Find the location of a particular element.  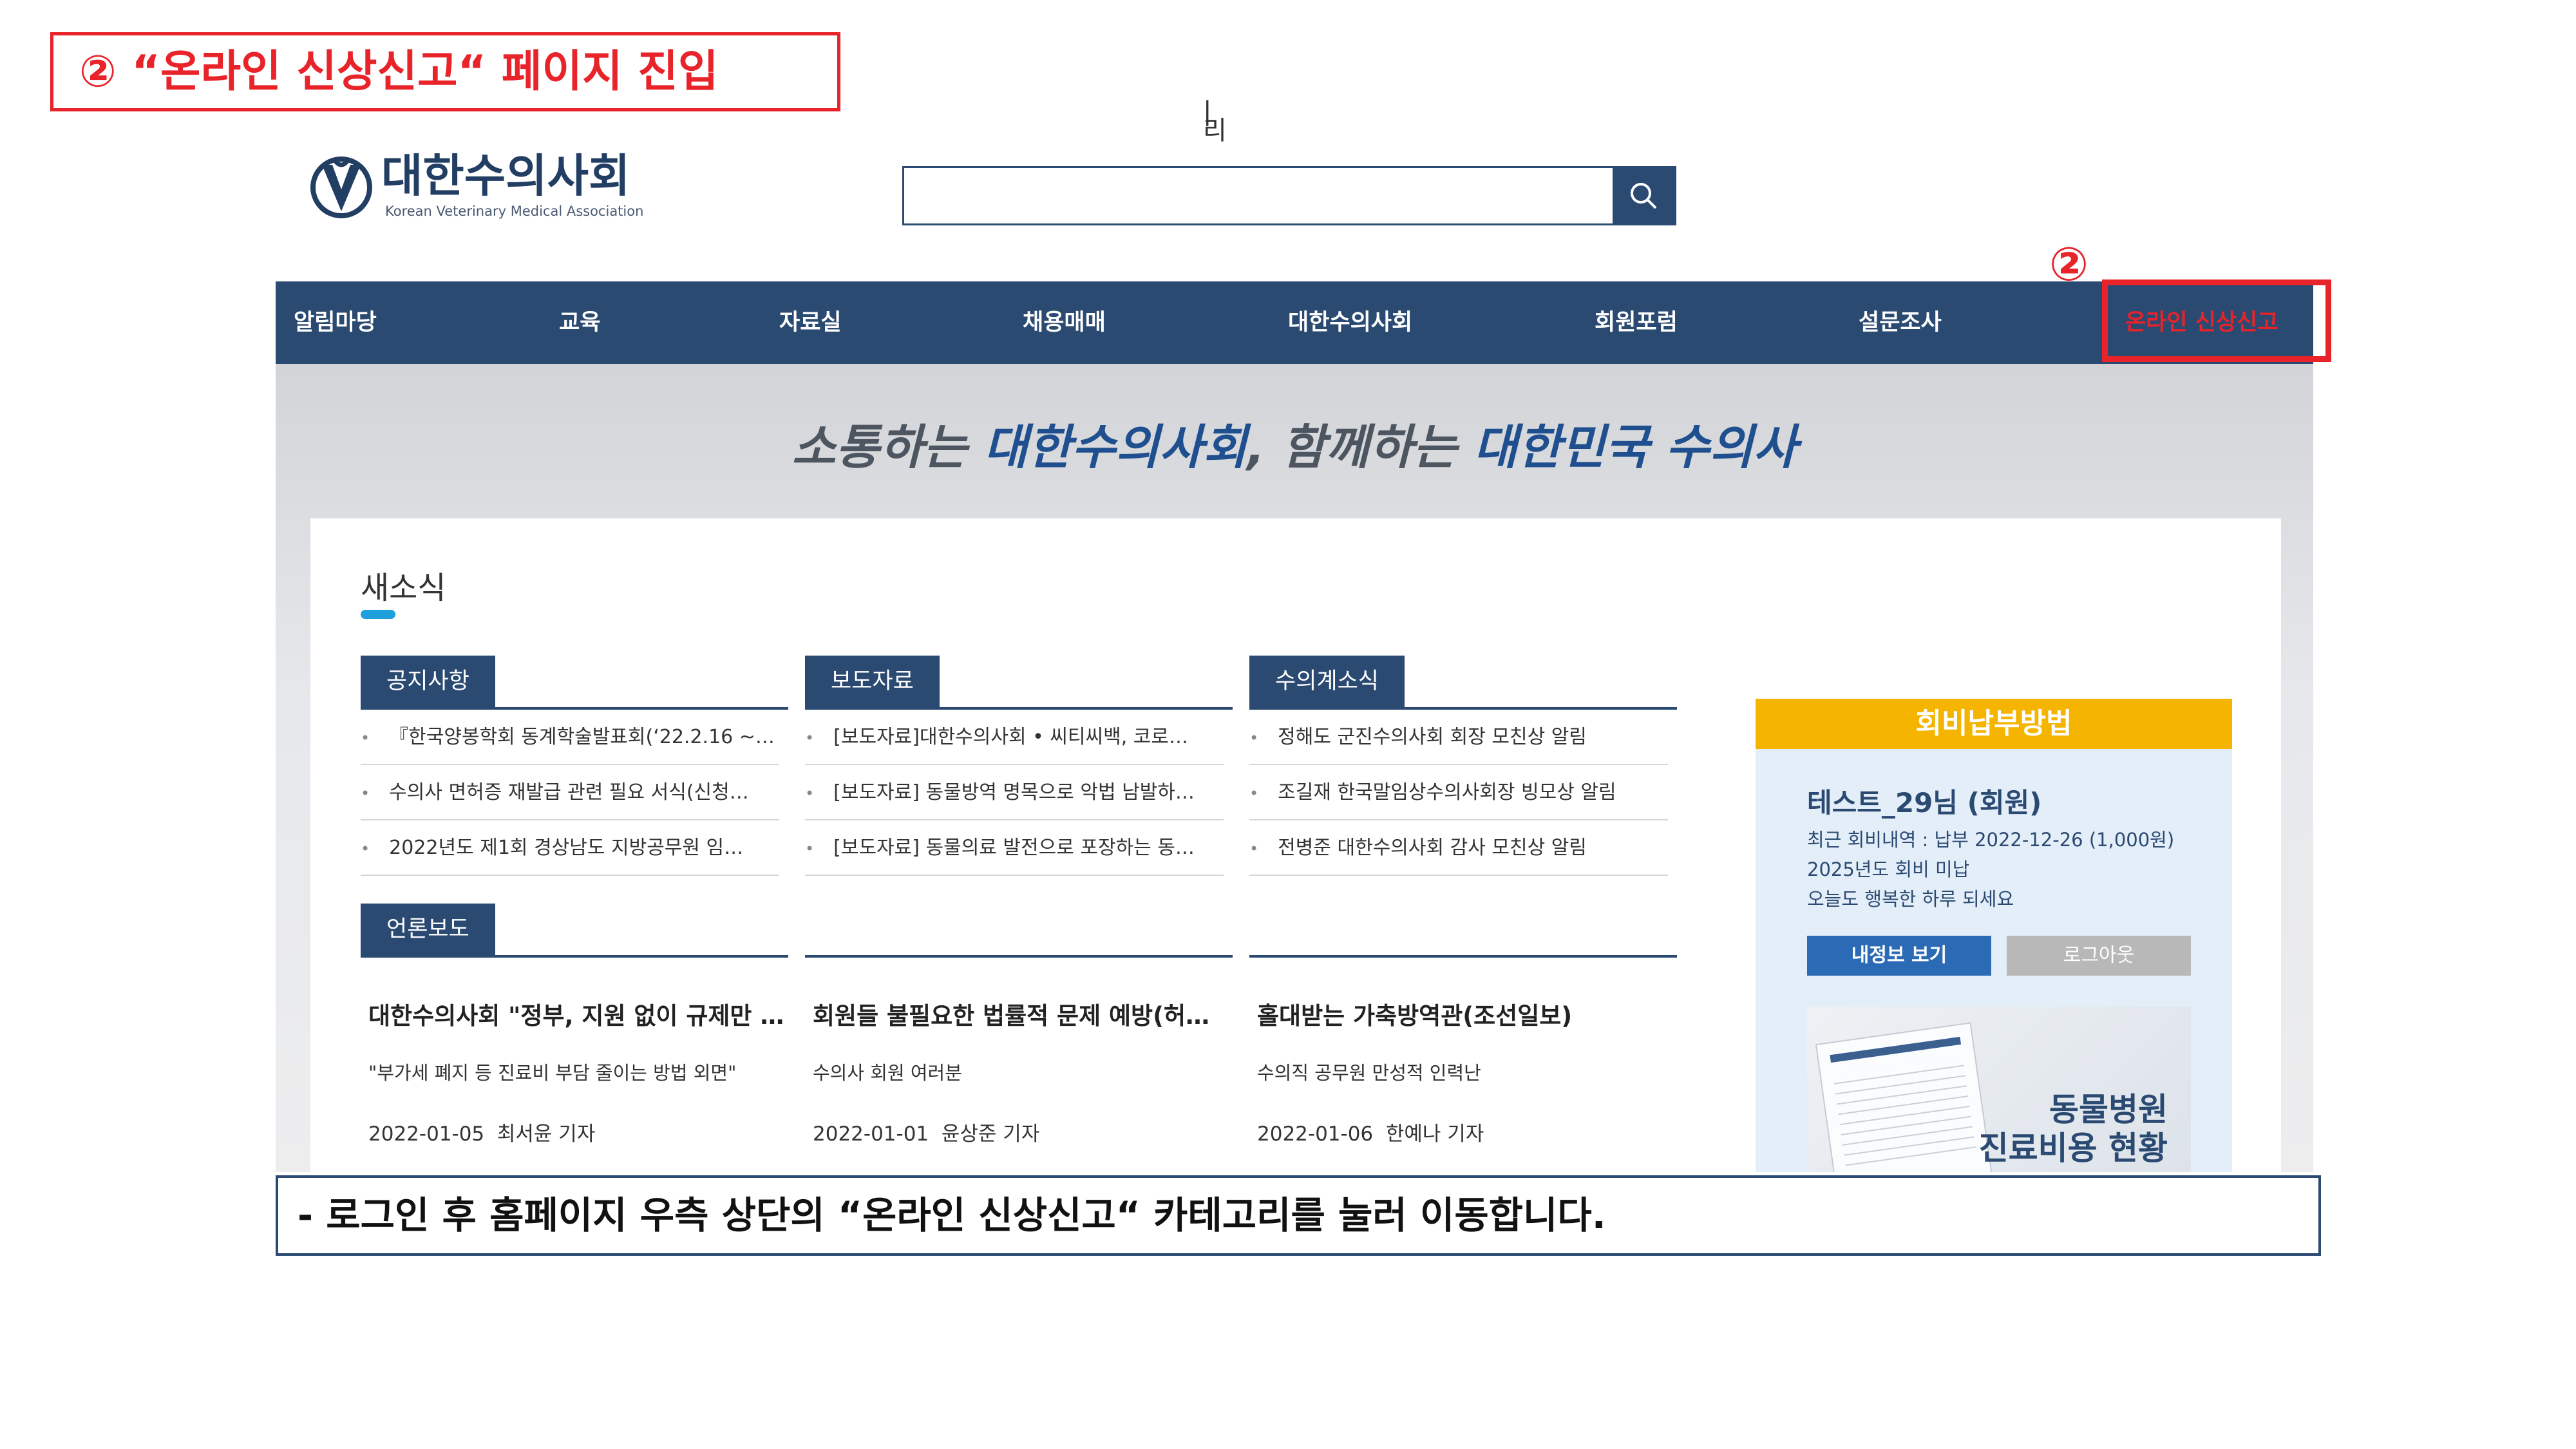

slogan-part1: 소통하는 is located at coordinates (887, 447).